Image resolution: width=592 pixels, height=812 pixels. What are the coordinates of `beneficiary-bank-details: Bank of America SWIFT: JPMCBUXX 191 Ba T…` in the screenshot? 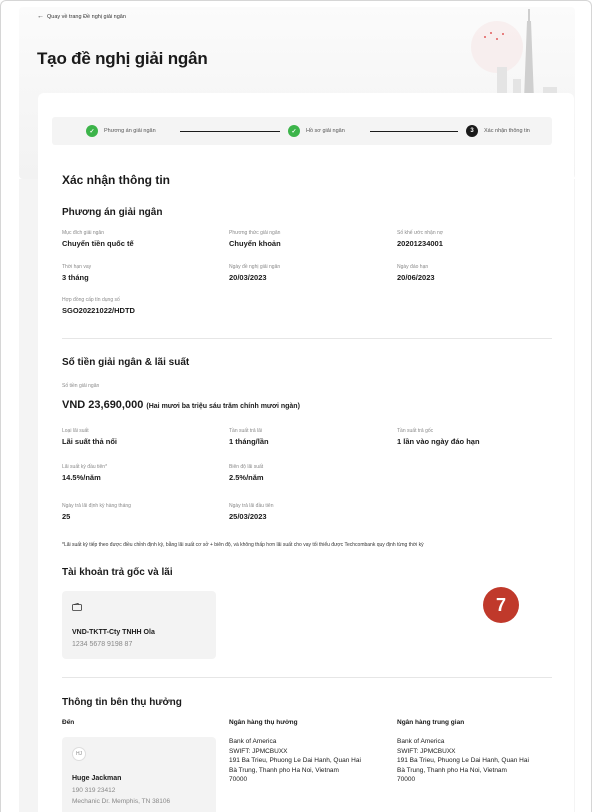 It's located at (295, 761).